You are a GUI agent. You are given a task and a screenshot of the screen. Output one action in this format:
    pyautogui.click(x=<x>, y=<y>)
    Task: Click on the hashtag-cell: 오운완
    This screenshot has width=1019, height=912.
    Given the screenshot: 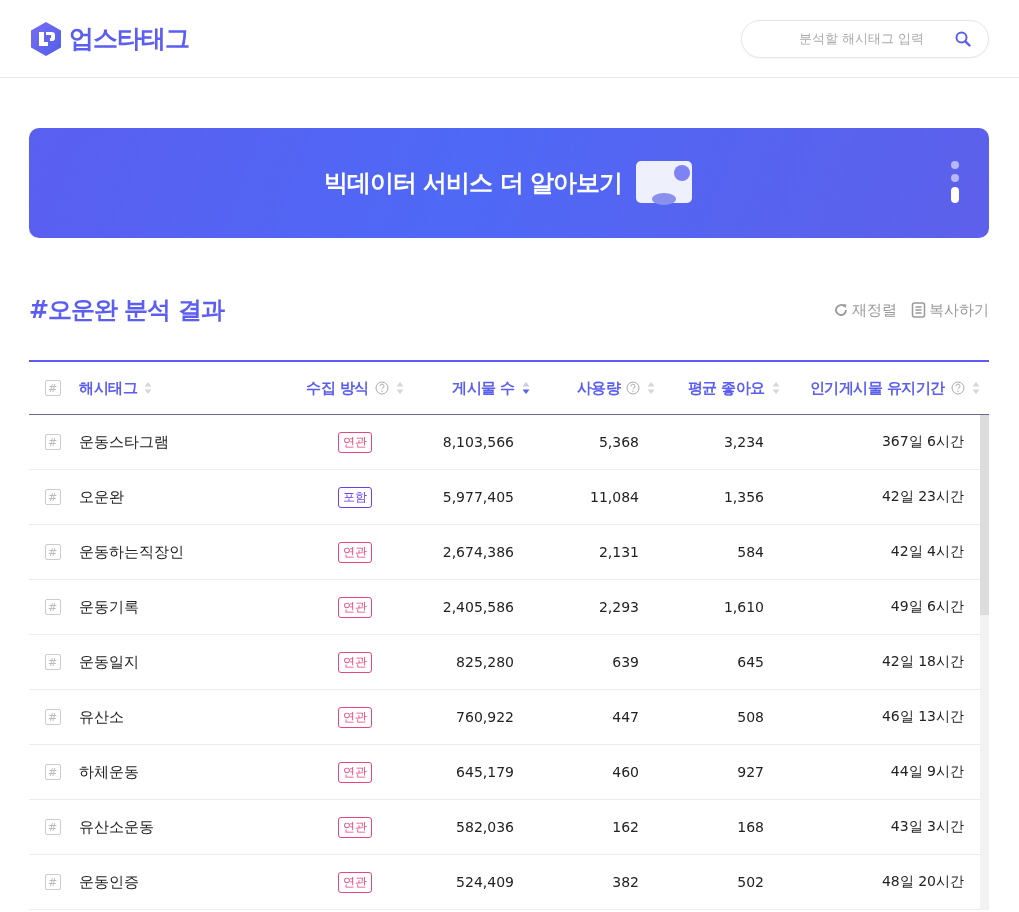 What is the action you would take?
    pyautogui.click(x=180, y=497)
    